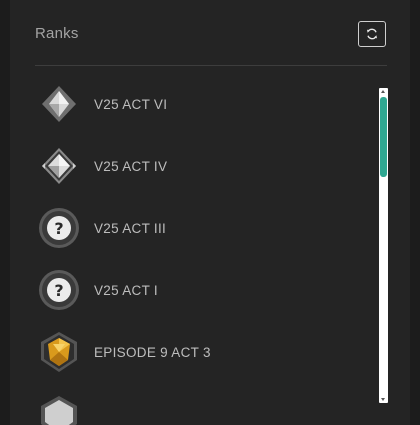  Describe the element at coordinates (131, 166) in the screenshot. I see `rank-label: V25 ACT IV` at that location.